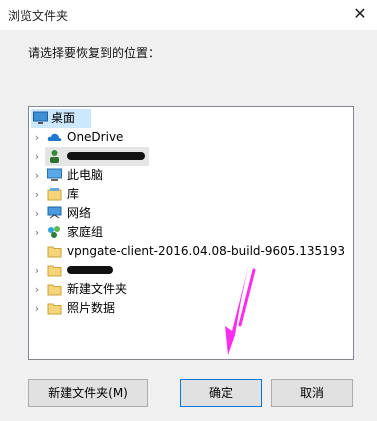 This screenshot has width=377, height=421. I want to click on title-bar: 浏览文件夹 ✕, so click(188, 15).